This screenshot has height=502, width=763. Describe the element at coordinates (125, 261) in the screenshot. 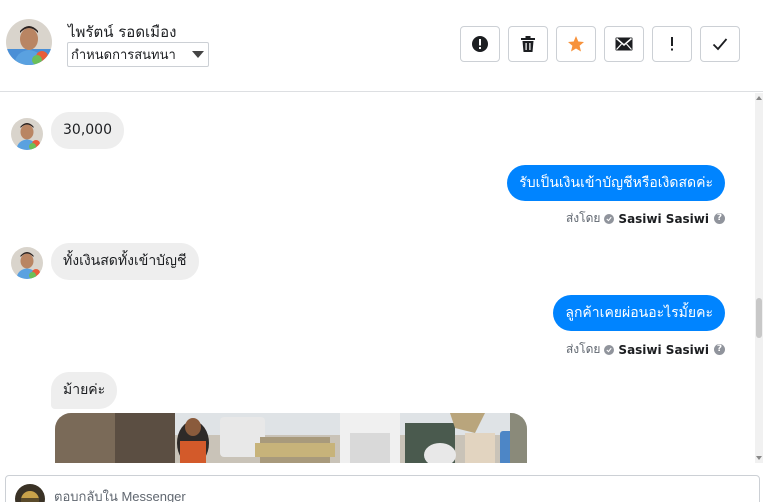

I see `incoming-message: ทั้งเงินสดทั้งเข้าบัญชี` at that location.